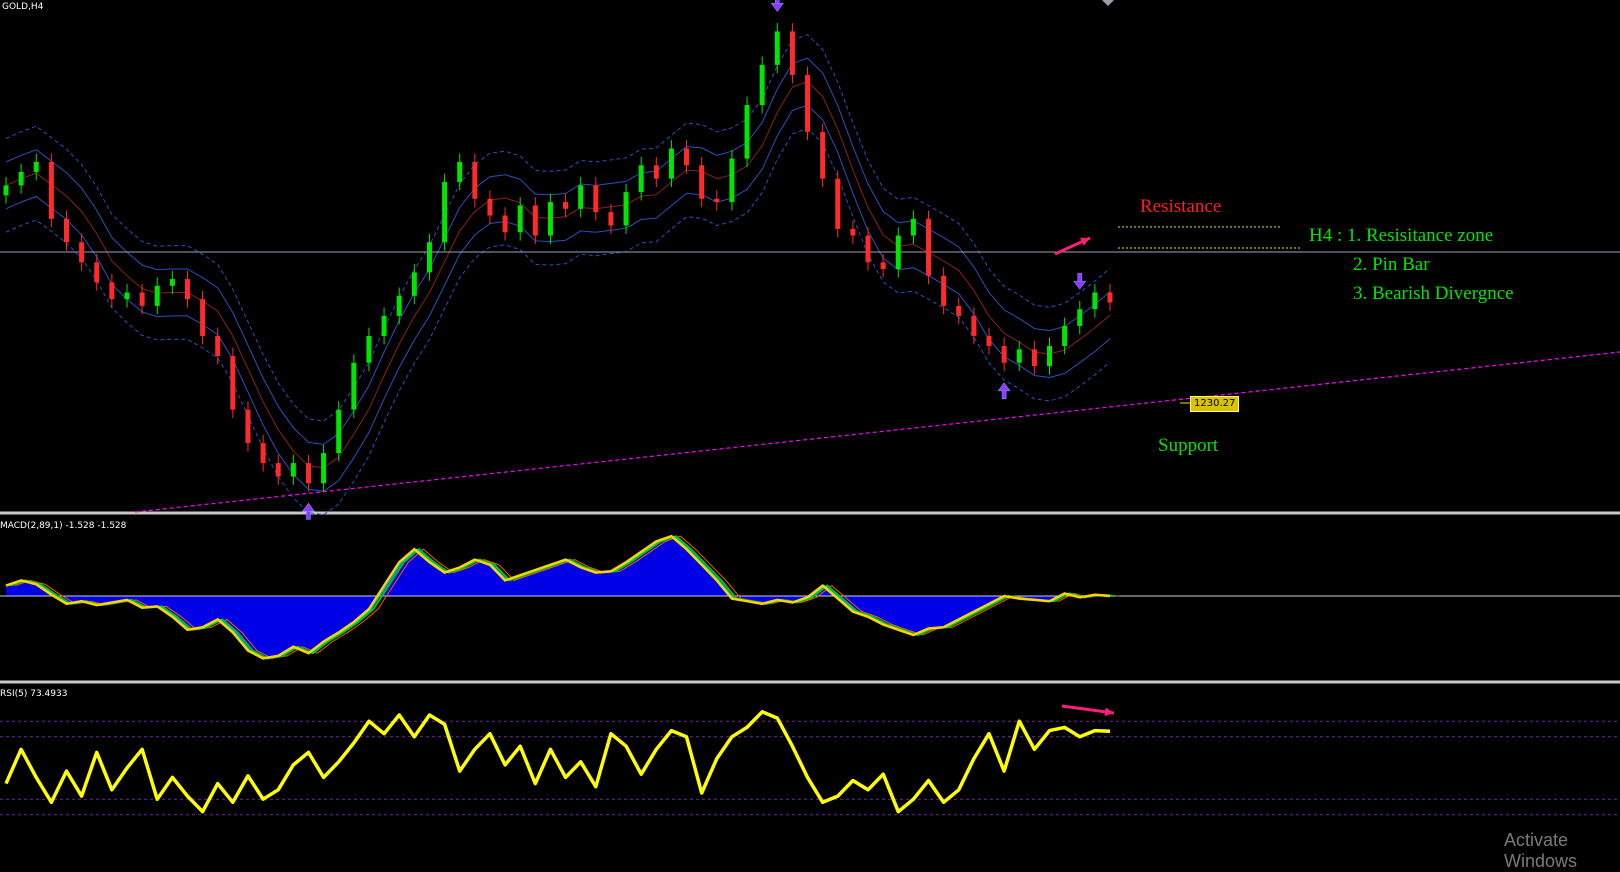 Image resolution: width=1620 pixels, height=872 pixels. Describe the element at coordinates (1080, 281) in the screenshot. I see `signal-arrow-down-icon` at that location.